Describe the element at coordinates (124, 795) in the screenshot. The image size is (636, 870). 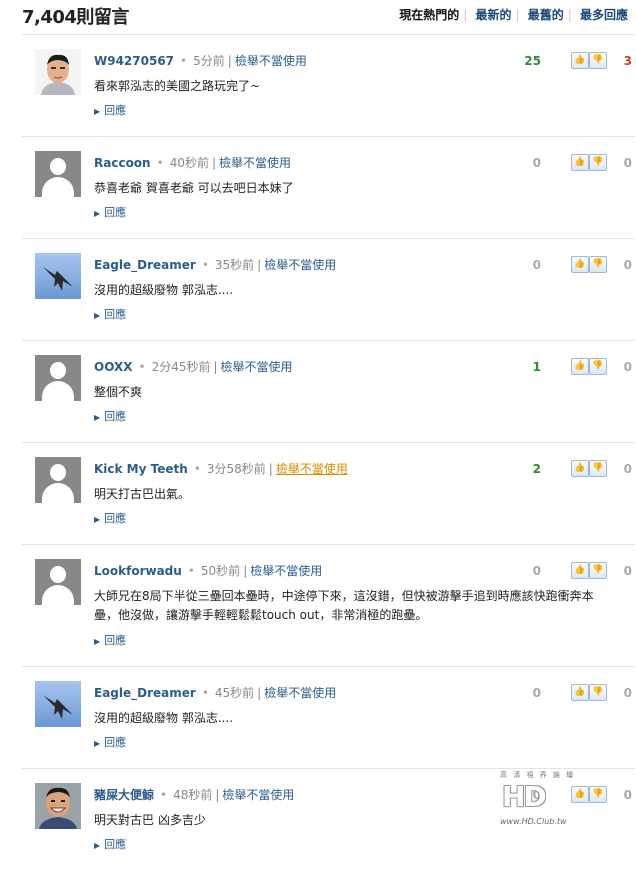
I see `username-link: 豬屎大便鯨` at that location.